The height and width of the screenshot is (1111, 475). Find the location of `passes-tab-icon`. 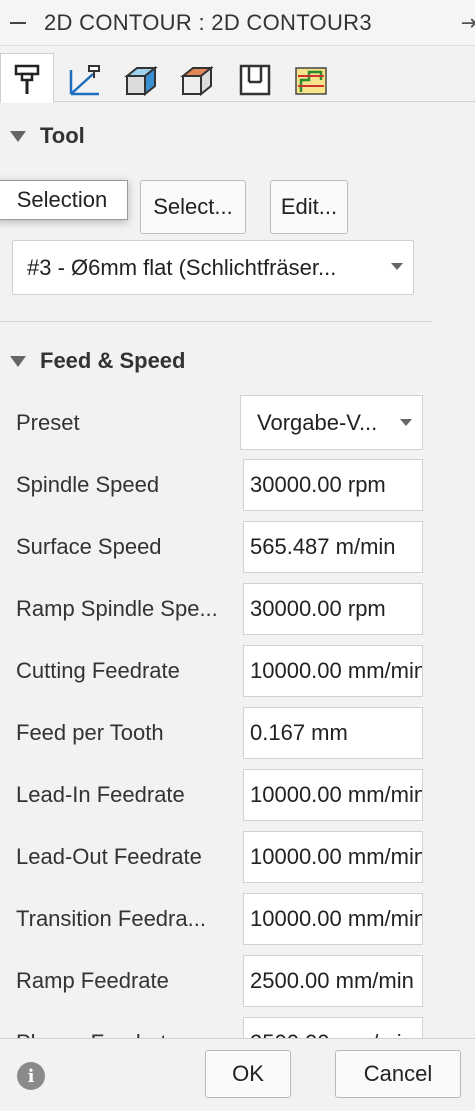

passes-tab-icon is located at coordinates (197, 81).